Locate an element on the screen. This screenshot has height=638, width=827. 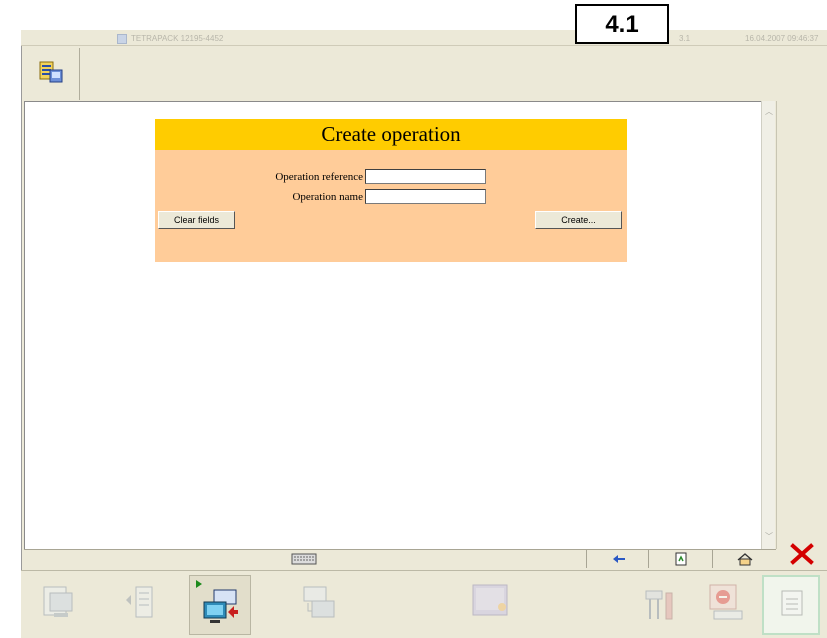
form-title: Create operation is located at coordinates (391, 134).